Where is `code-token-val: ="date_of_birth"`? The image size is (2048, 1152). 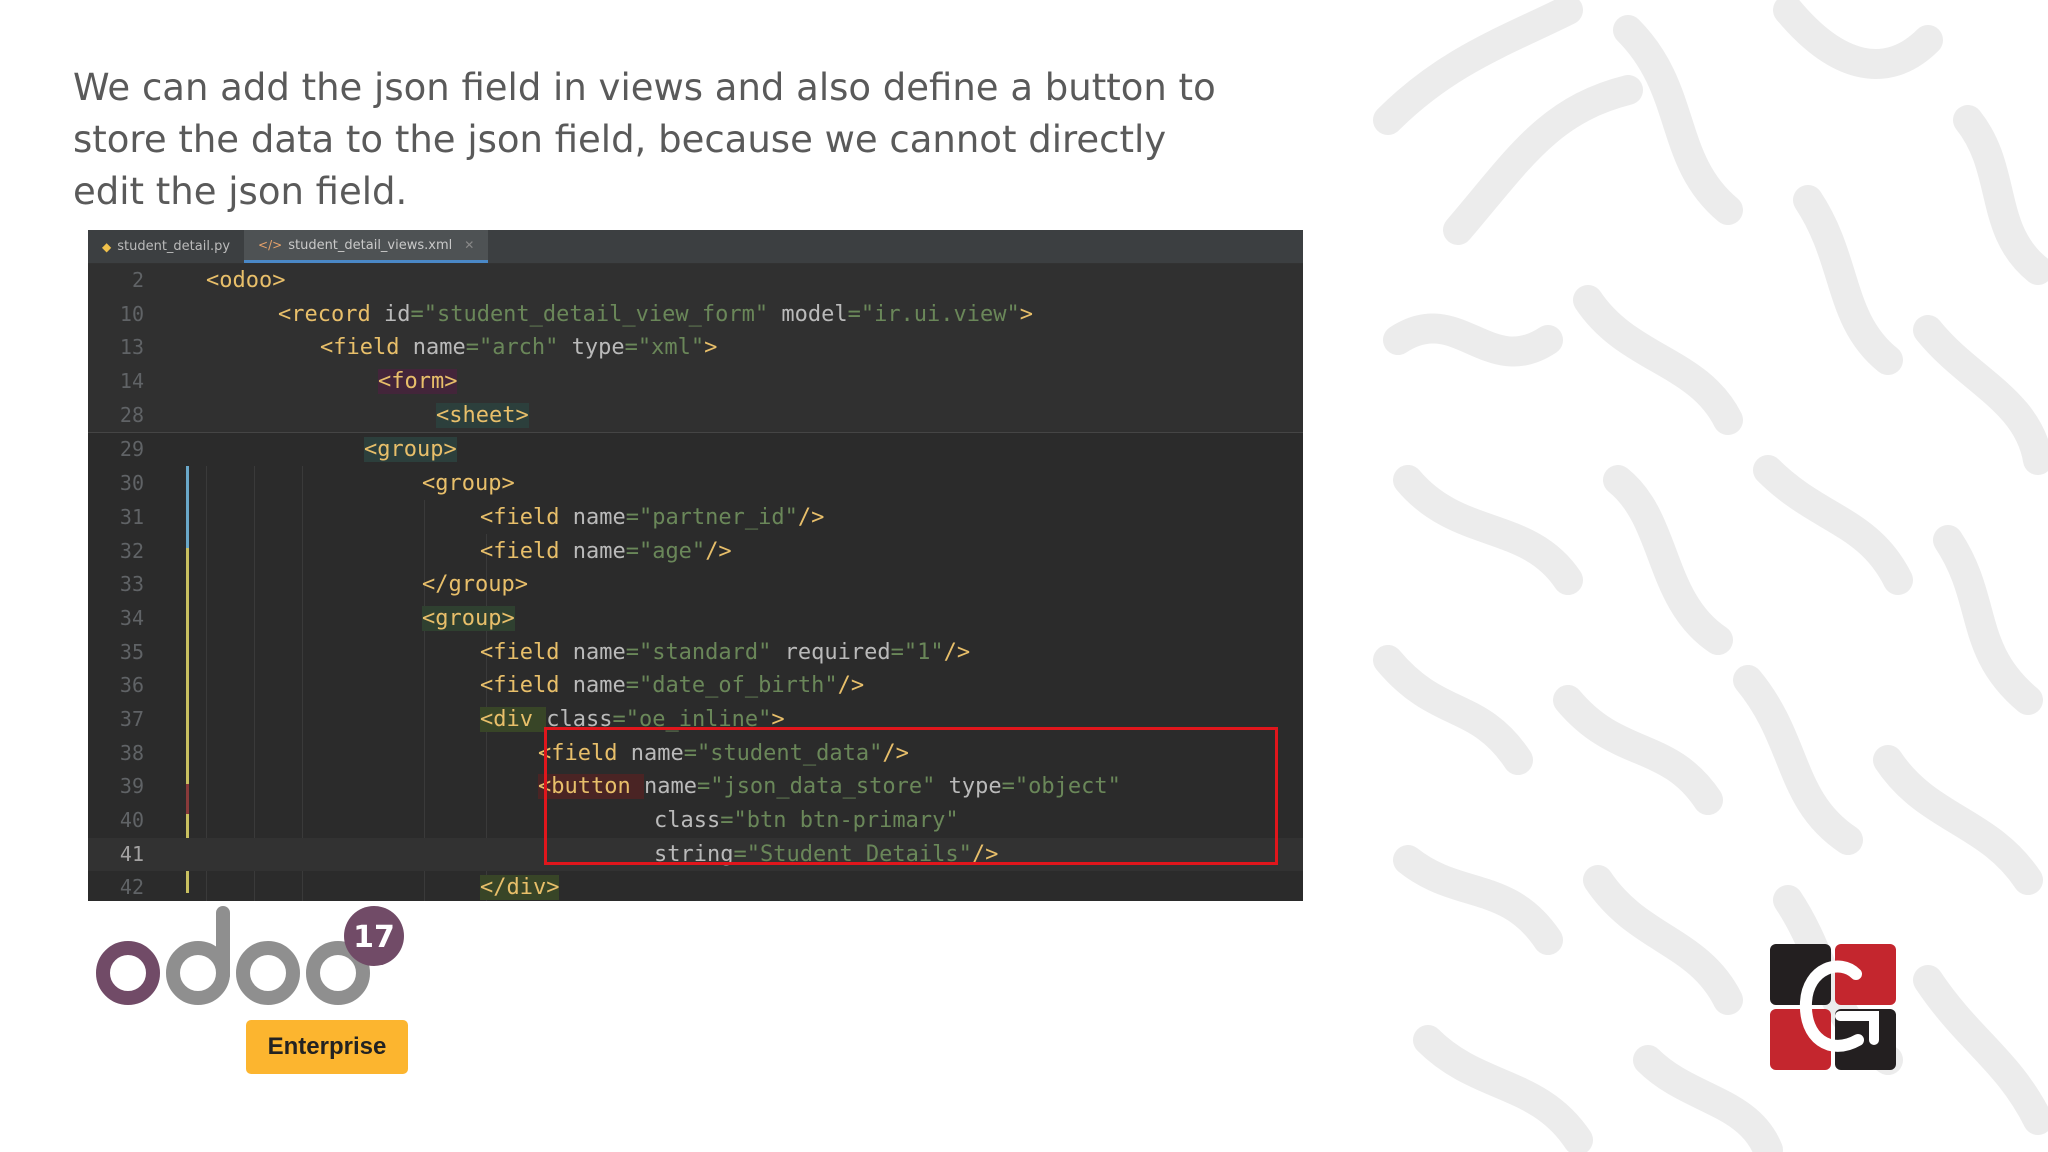
code-token-val: ="date_of_birth" is located at coordinates (731, 686).